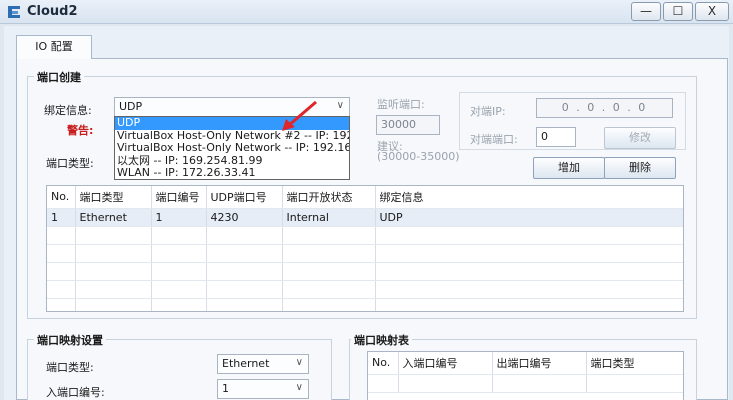 The width and height of the screenshot is (733, 400). Describe the element at coordinates (14, 12) in the screenshot. I see `cloud-icon` at that location.